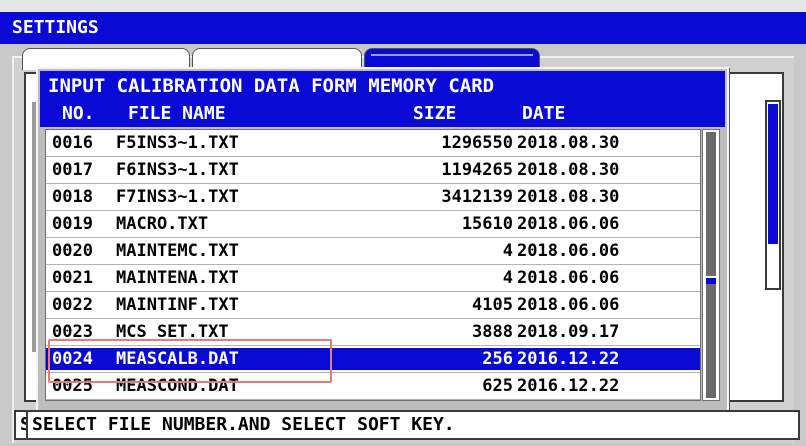 This screenshot has height=446, width=806. I want to click on scroll-thumb, so click(711, 280).